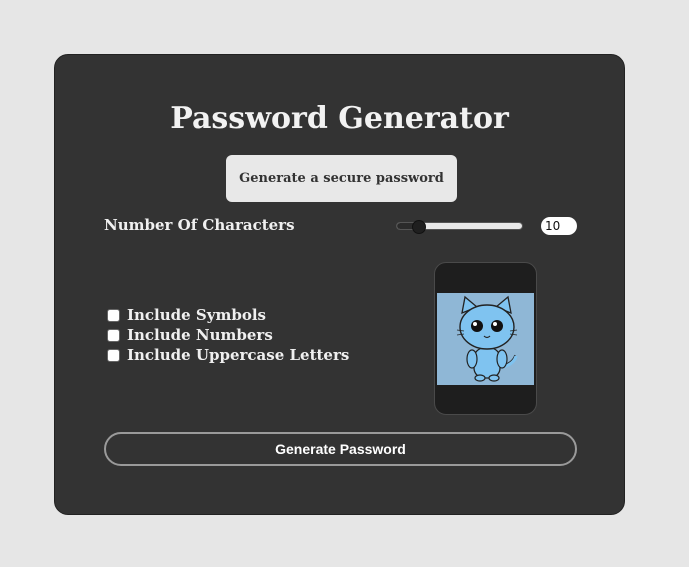  Describe the element at coordinates (559, 226) in the screenshot. I see `length-input` at that location.